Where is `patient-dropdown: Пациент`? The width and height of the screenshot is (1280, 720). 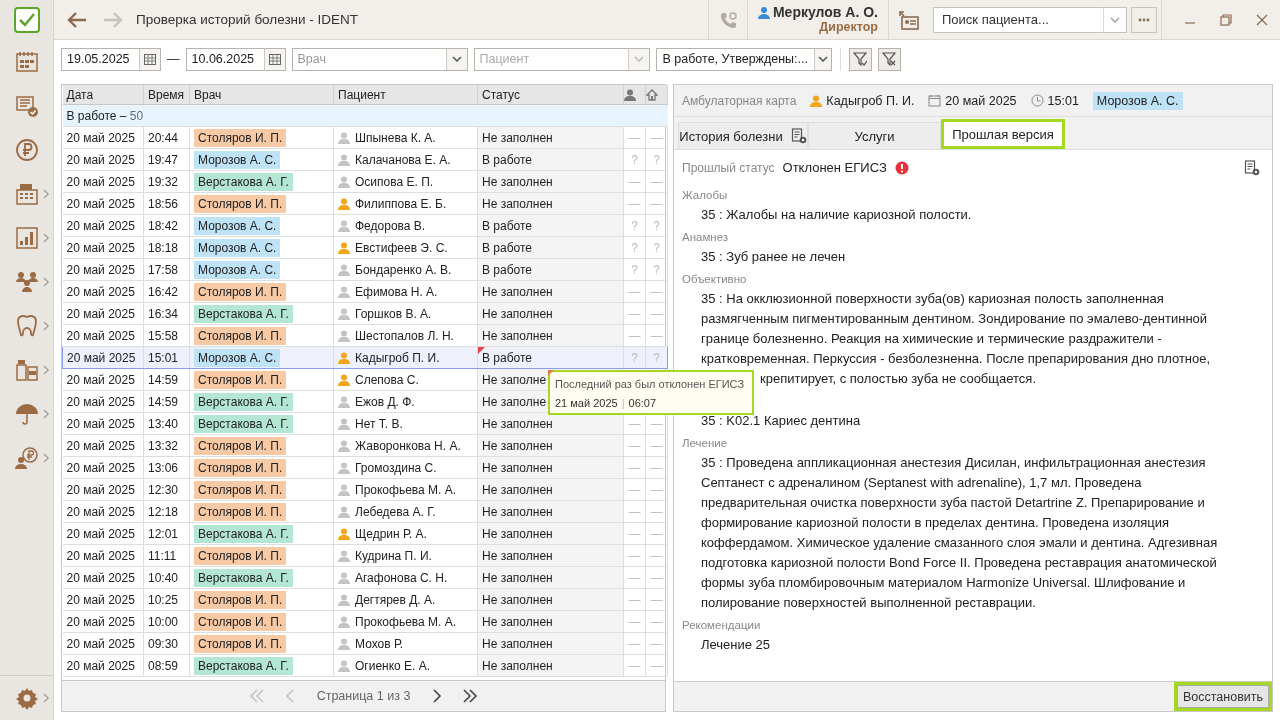
patient-dropdown: Пациент is located at coordinates (550, 59).